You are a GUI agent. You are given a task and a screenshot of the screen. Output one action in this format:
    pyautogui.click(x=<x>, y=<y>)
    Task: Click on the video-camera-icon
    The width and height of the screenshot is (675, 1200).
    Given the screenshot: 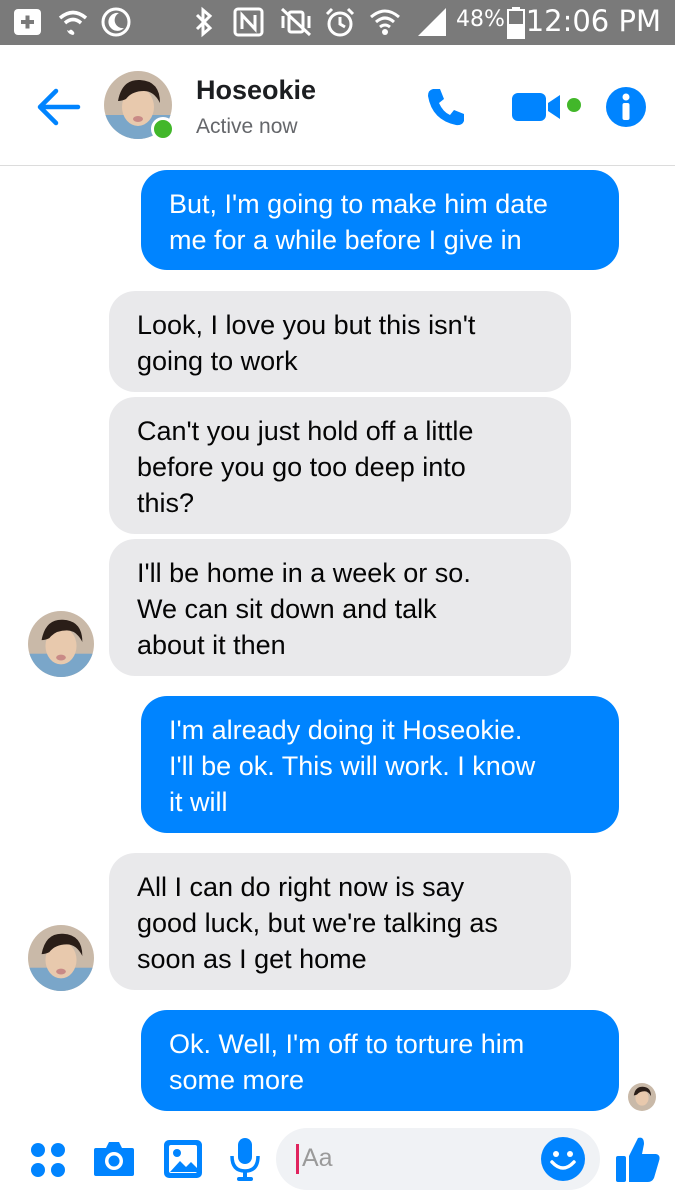 What is the action you would take?
    pyautogui.click(x=548, y=107)
    